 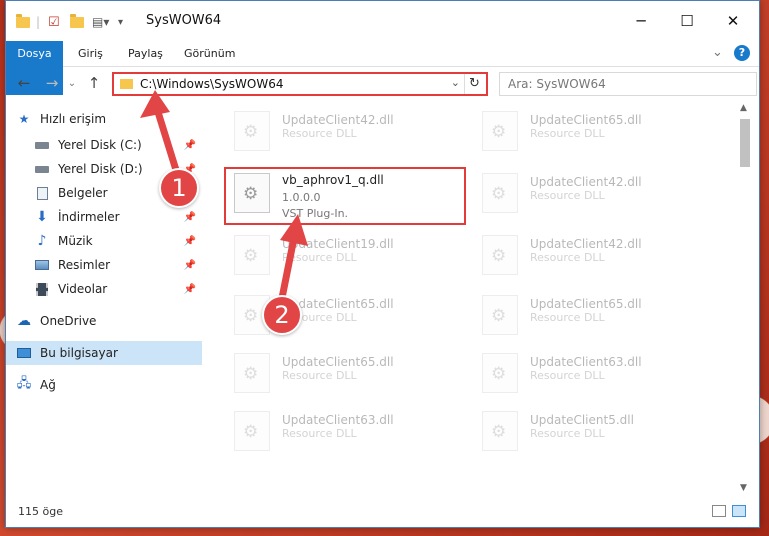 What do you see at coordinates (224, 196) in the screenshot?
I see `annotation-arrows` at bounding box center [224, 196].